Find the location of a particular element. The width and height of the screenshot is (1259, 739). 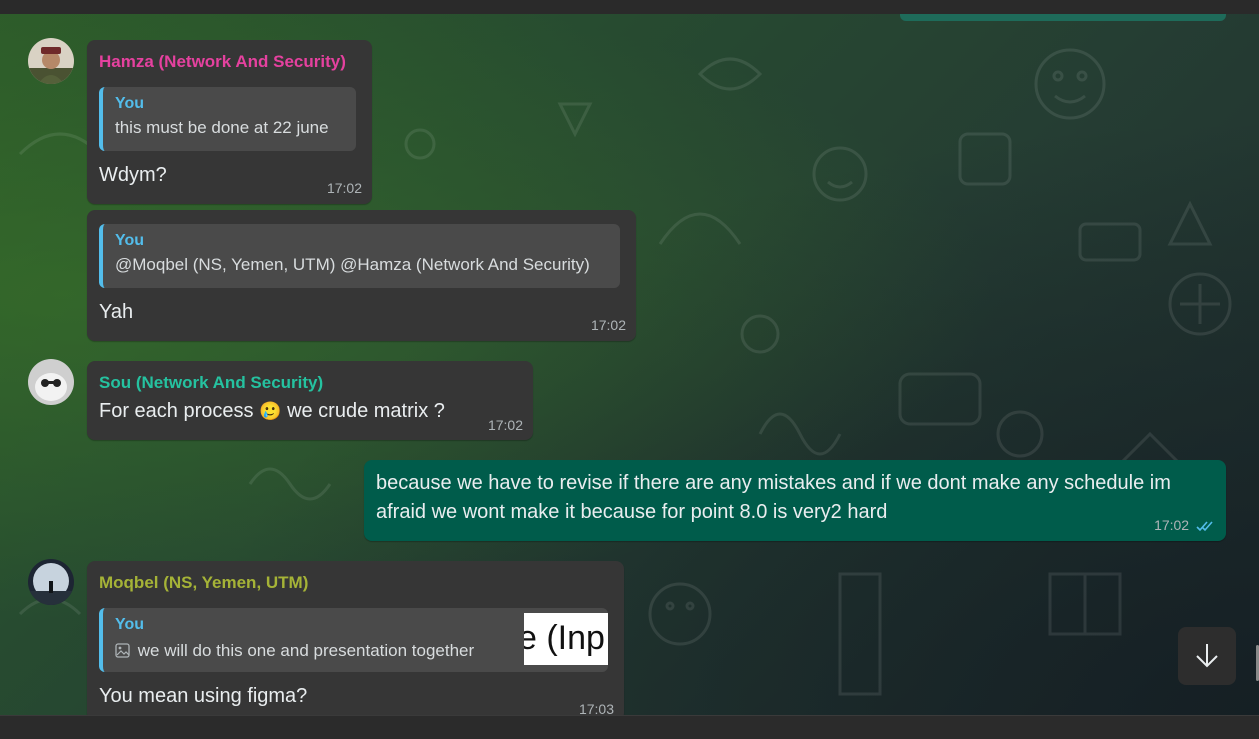

arrow-down-icon is located at coordinates (1207, 656).